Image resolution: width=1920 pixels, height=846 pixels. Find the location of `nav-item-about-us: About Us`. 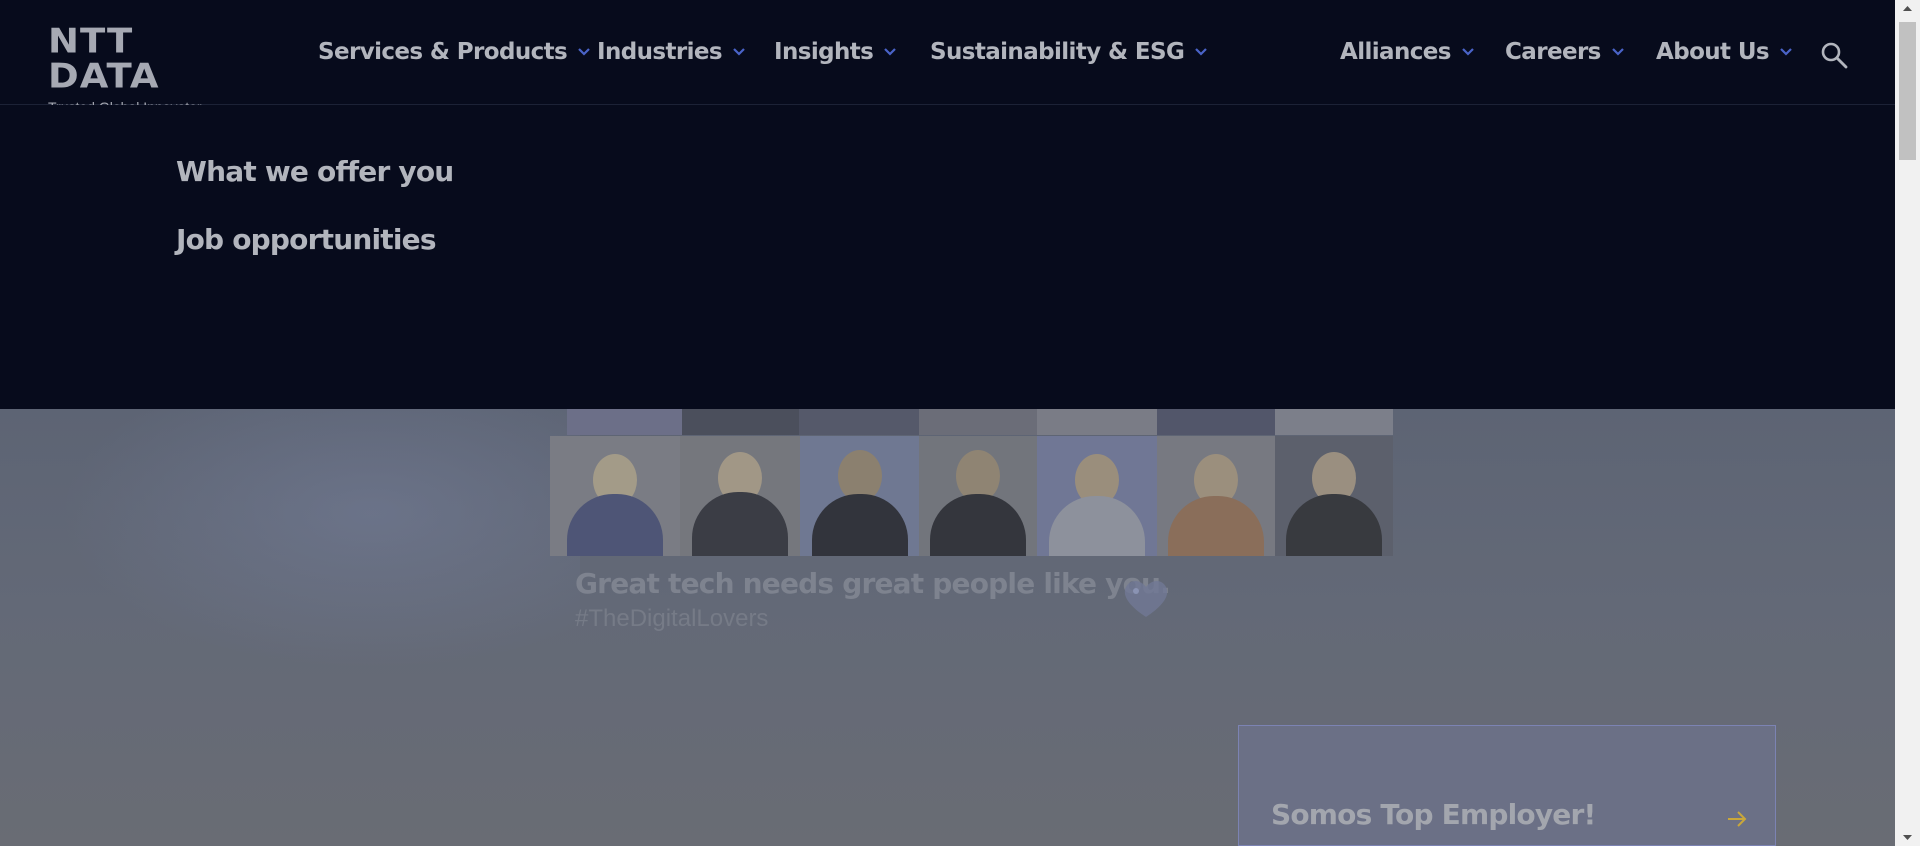

nav-item-about-us: About Us is located at coordinates (1724, 52).